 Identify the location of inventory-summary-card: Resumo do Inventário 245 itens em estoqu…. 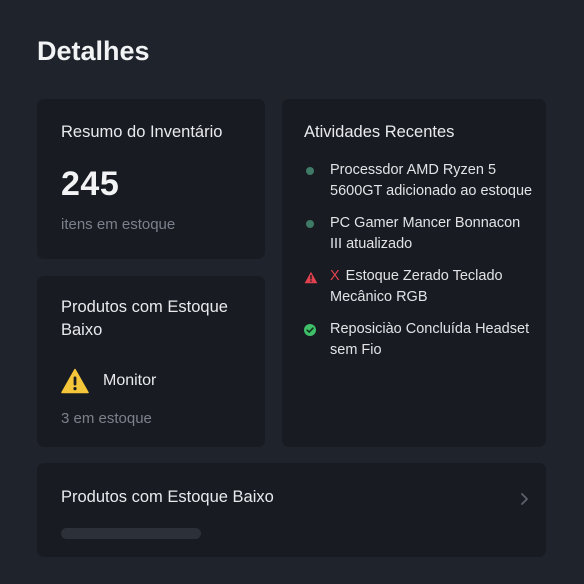
(151, 179).